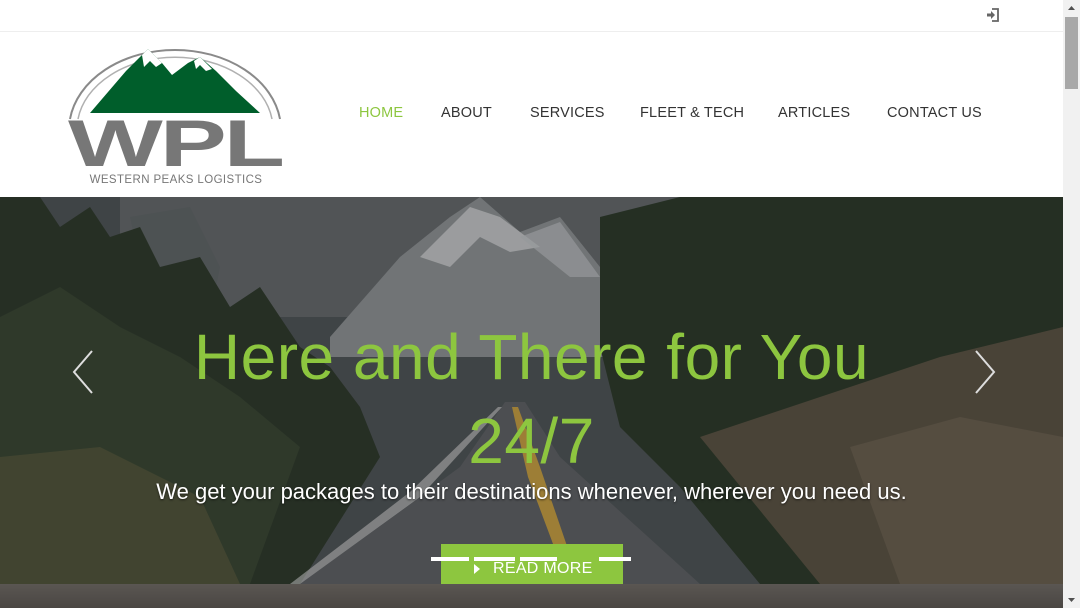 The width and height of the screenshot is (1080, 608). I want to click on logo-letters: WPL, so click(175, 141).